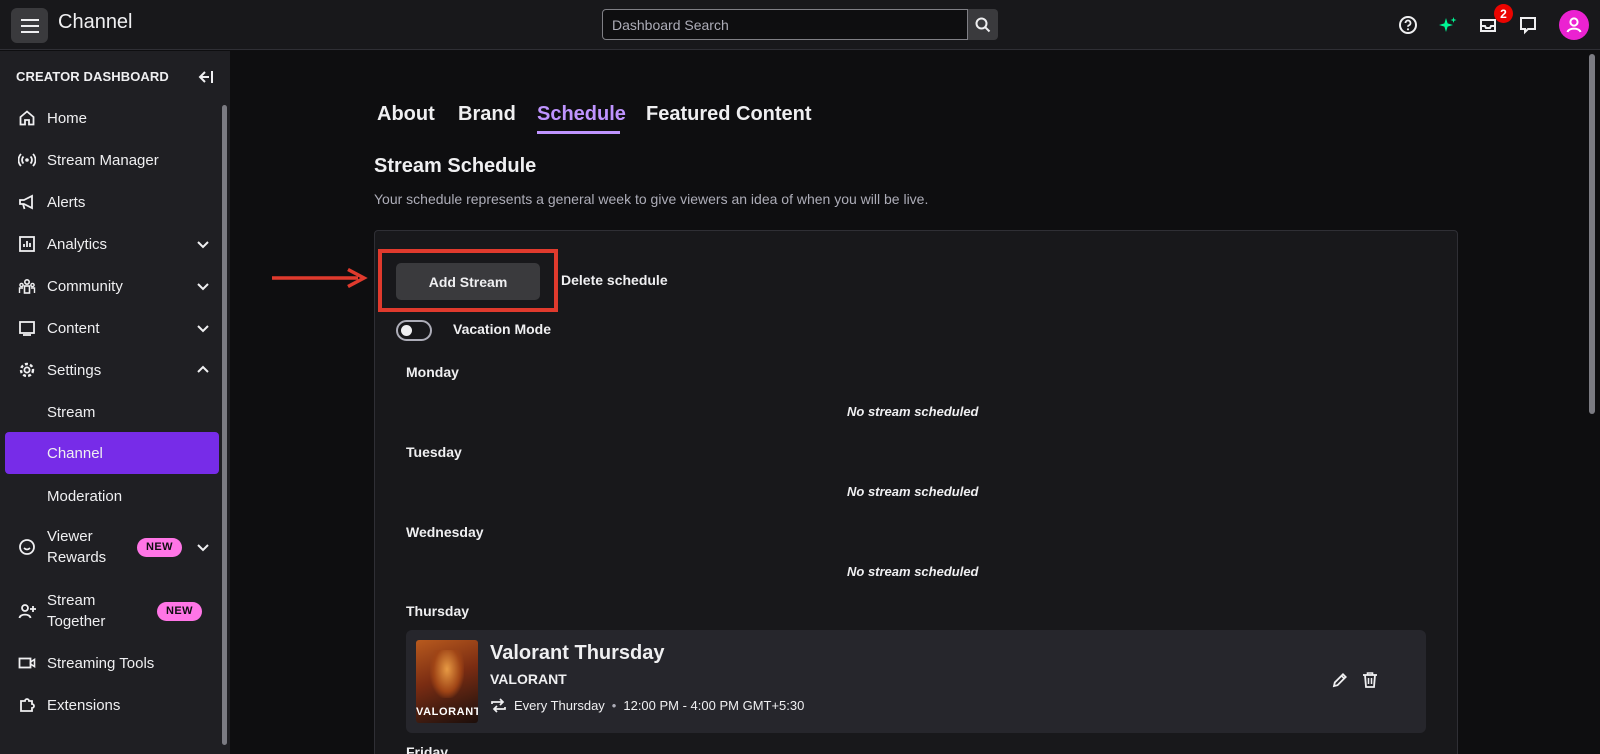  I want to click on stream-category: VALORANT, so click(528, 679).